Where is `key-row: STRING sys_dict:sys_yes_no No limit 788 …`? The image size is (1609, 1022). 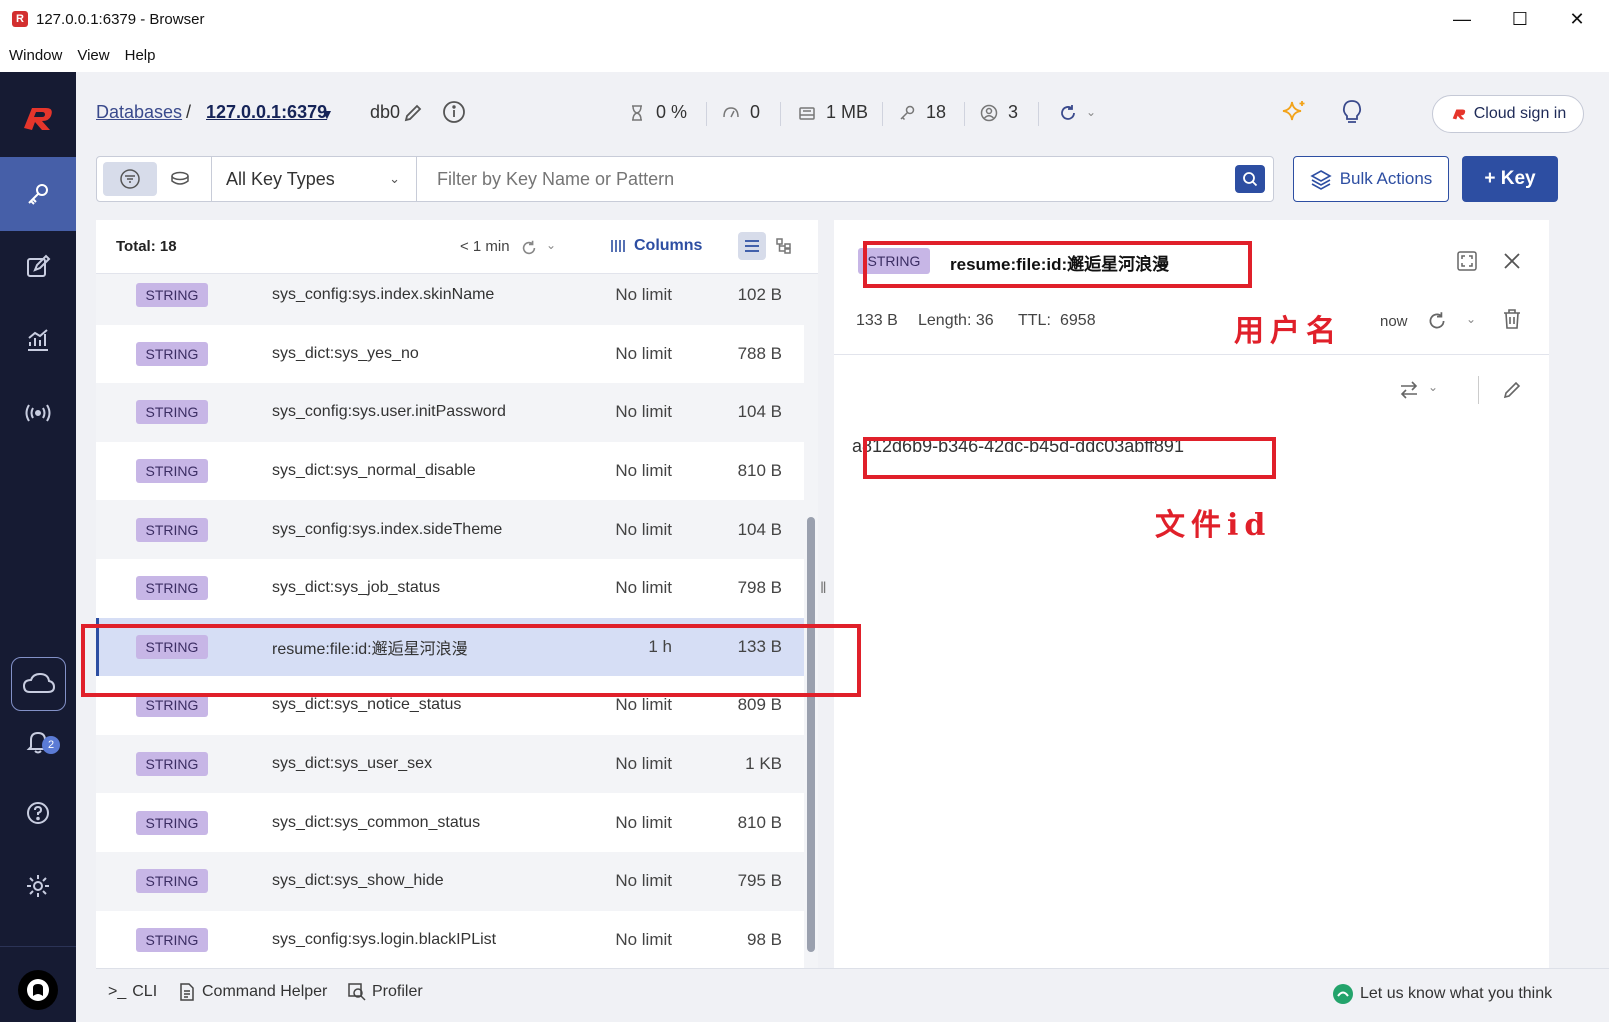
key-row: STRING sys_dict:sys_yes_no No limit 788 … is located at coordinates (450, 354).